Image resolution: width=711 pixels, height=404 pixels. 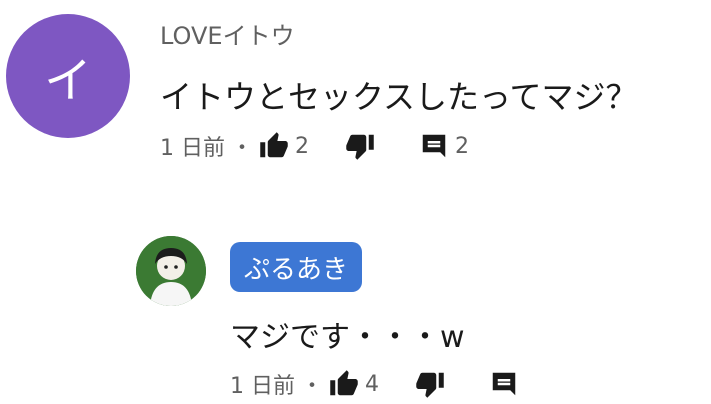 What do you see at coordinates (67, 81) in the screenshot?
I see `avatar-initial: イ` at bounding box center [67, 81].